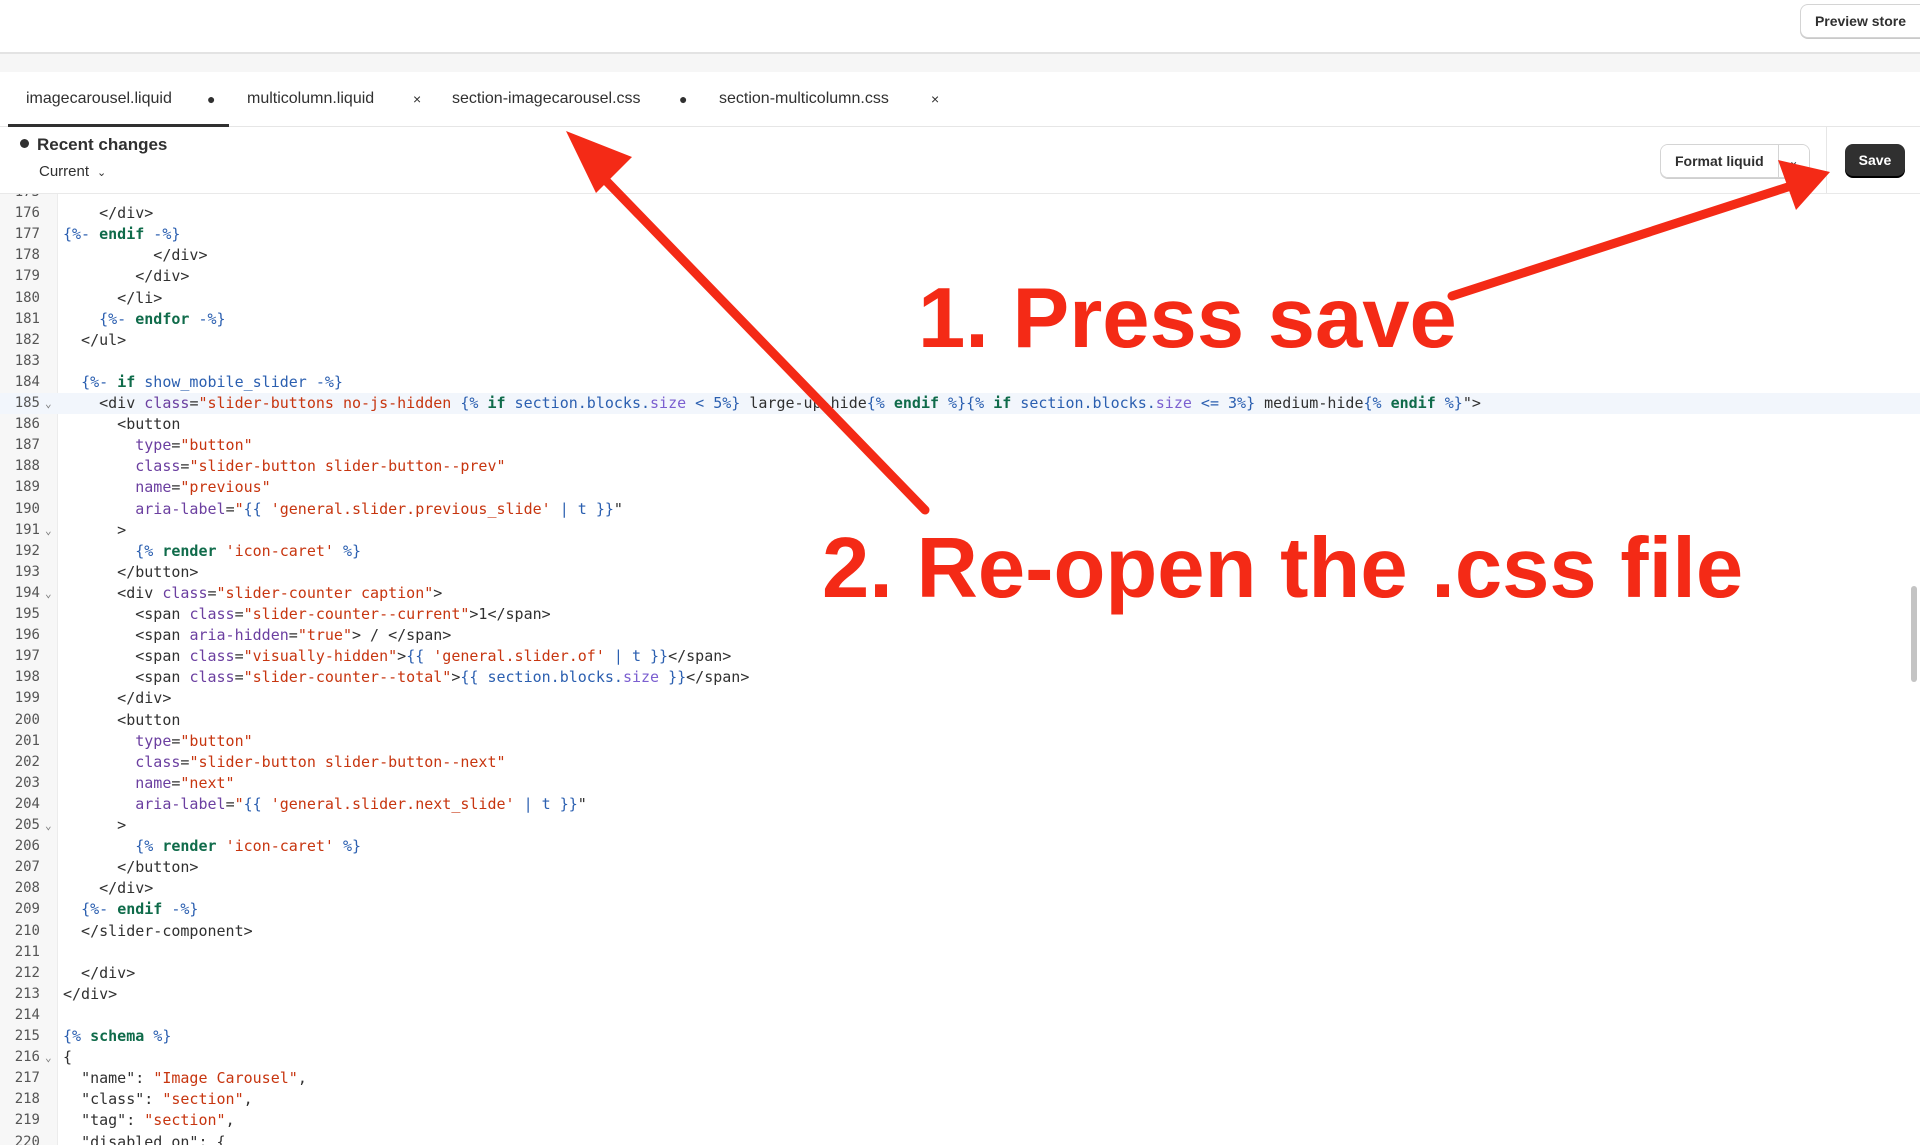  I want to click on line-number: 188, so click(27, 466).